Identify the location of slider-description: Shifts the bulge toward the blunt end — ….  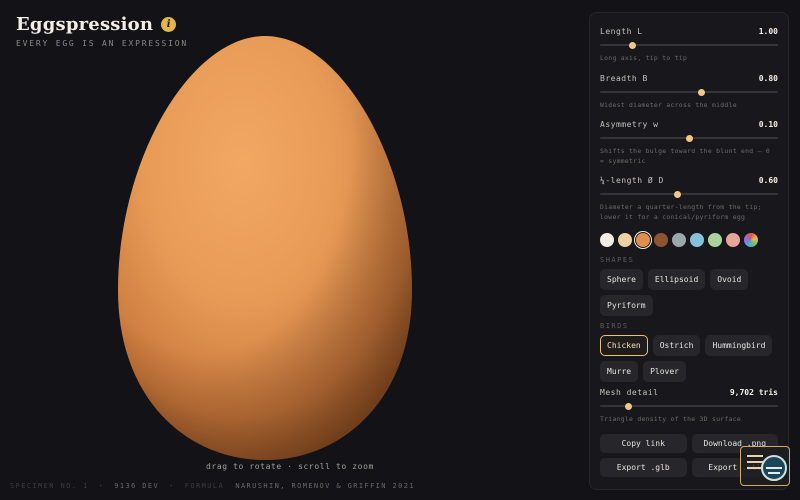
(685, 156).